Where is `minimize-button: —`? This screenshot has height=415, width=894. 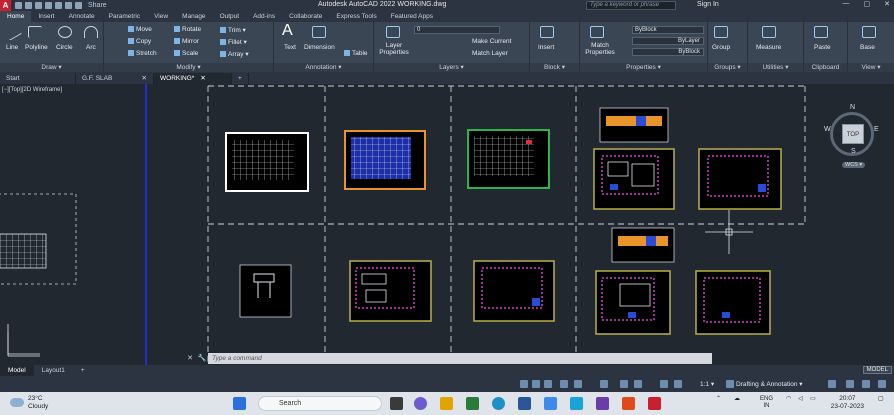 minimize-button: — is located at coordinates (846, 4).